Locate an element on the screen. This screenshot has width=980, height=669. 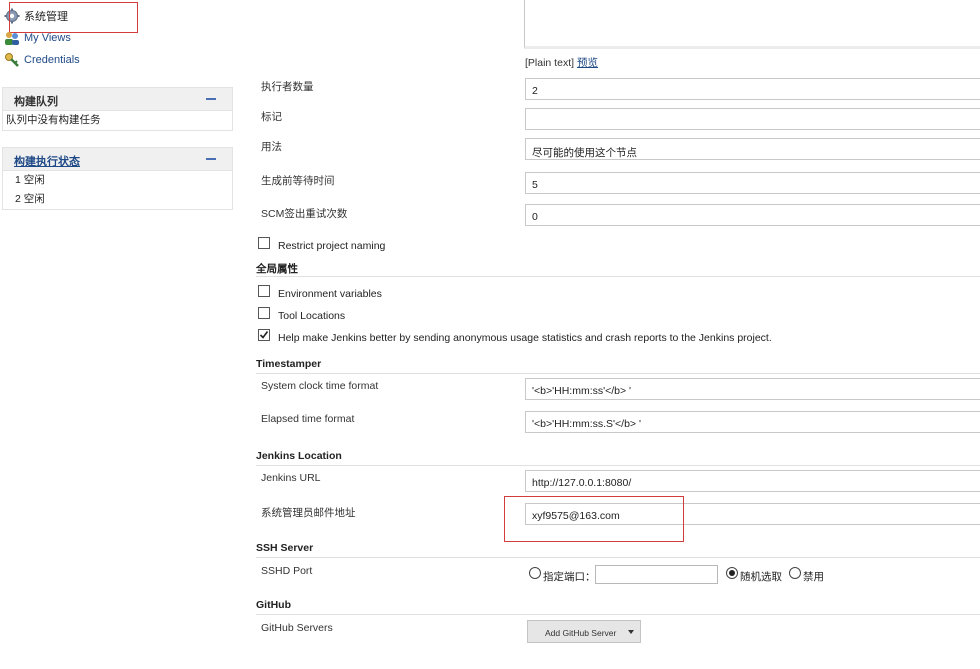
build-queue-empty: 队列中没有构建任务 is located at coordinates (53, 120).